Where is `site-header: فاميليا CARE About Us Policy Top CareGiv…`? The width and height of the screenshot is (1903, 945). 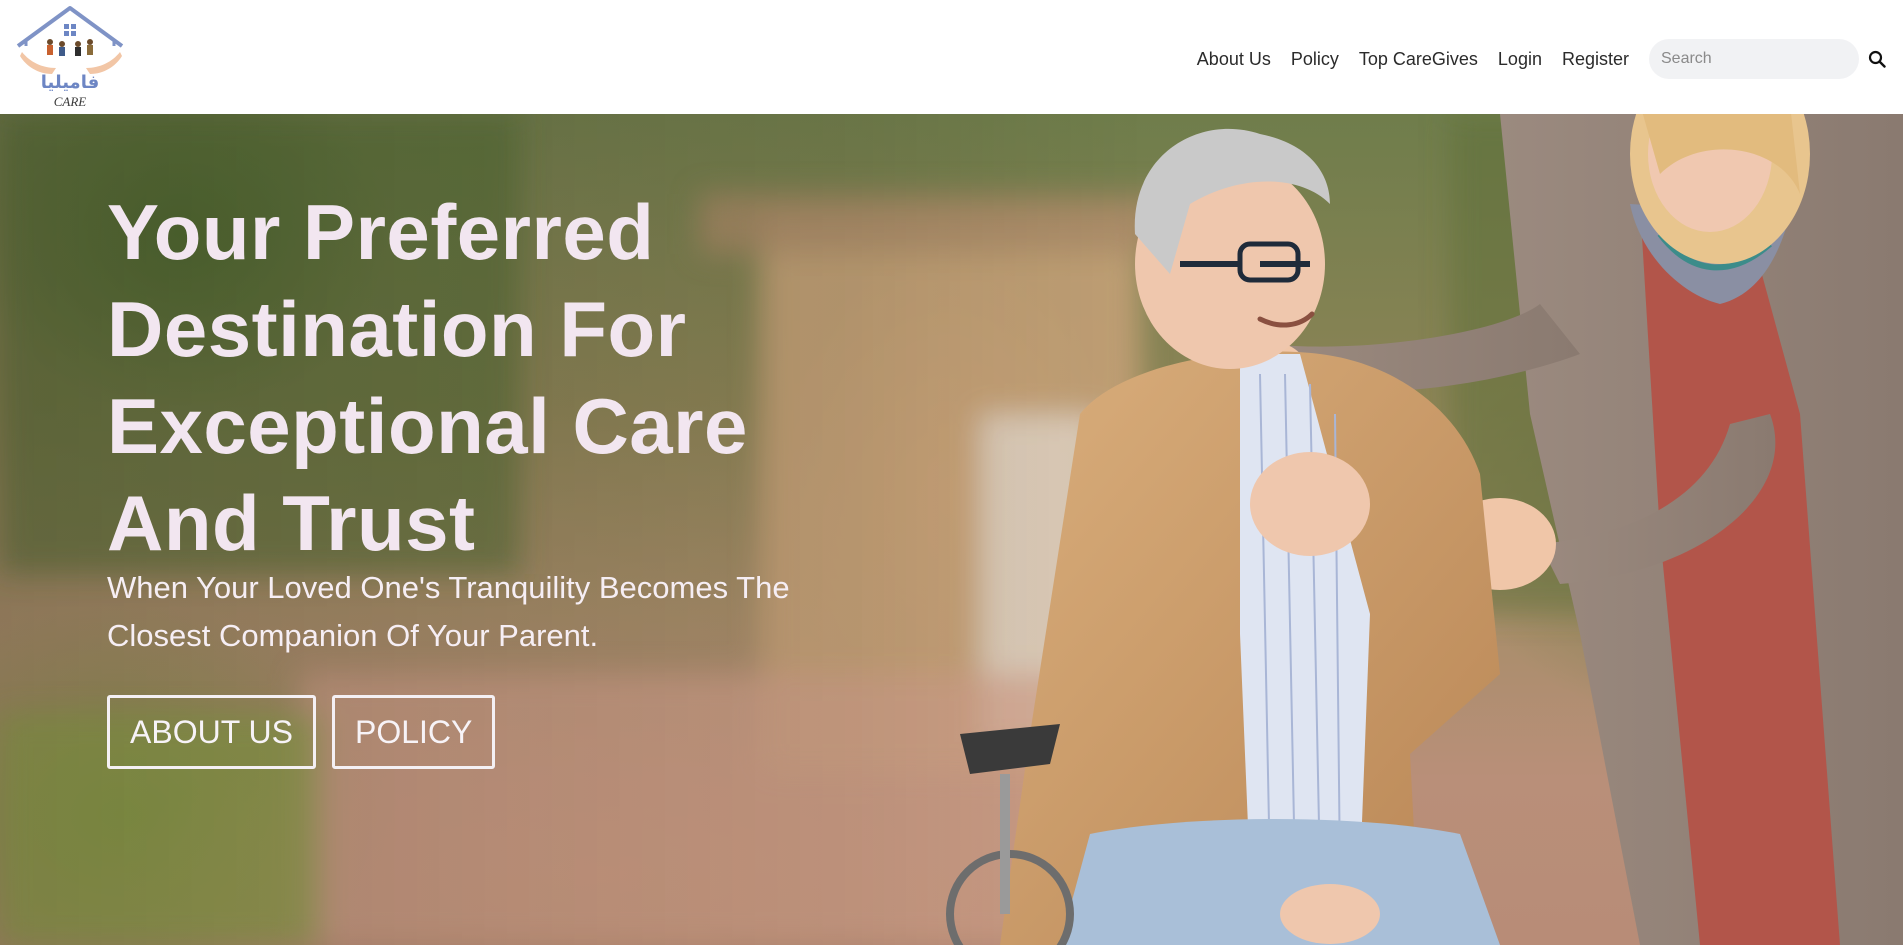 site-header: فاميليا CARE About Us Policy Top CareGiv… is located at coordinates (951, 57).